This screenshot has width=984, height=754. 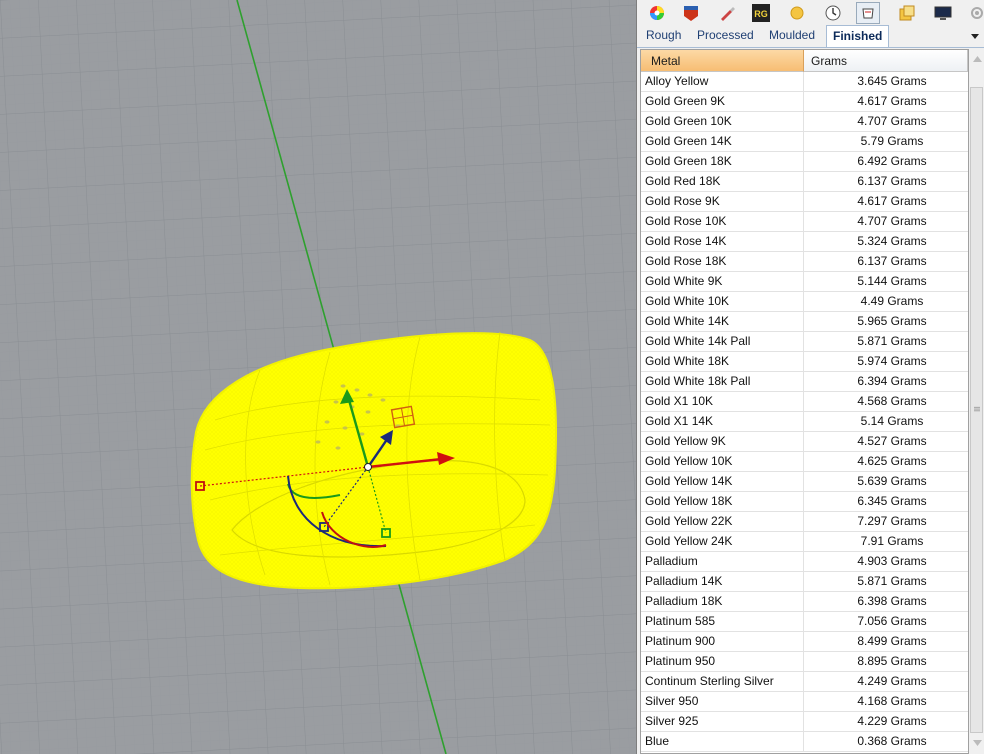 What do you see at coordinates (892, 661) in the screenshot?
I see `grams-value-cell: 8.895 Grams` at bounding box center [892, 661].